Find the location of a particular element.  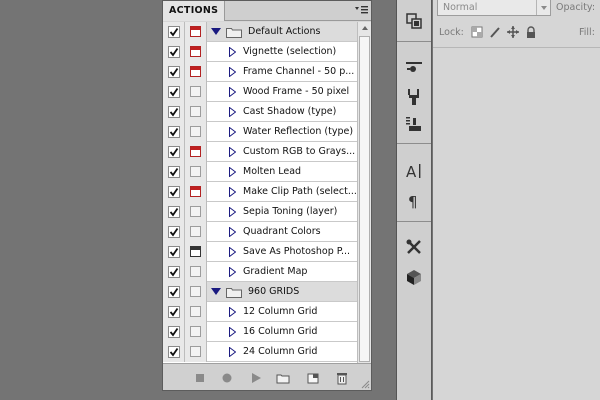

play-icon is located at coordinates (256, 378).